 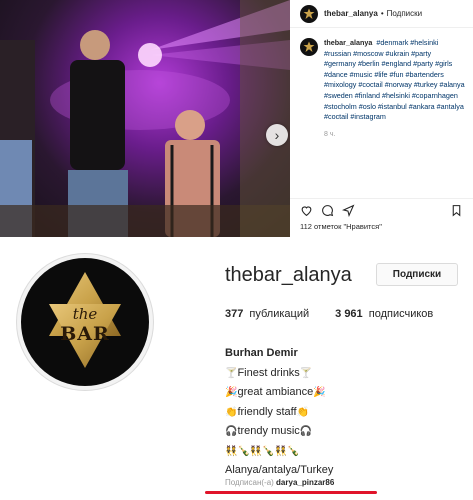 I want to click on followed-by-user: darya_pinzar86, so click(x=305, y=482).